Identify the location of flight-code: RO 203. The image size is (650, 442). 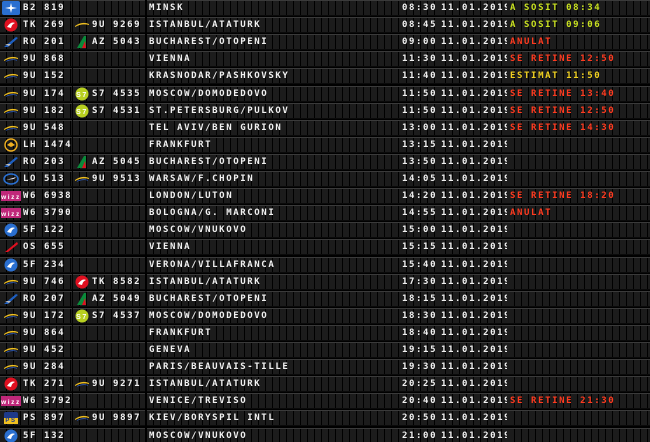
(47, 161).